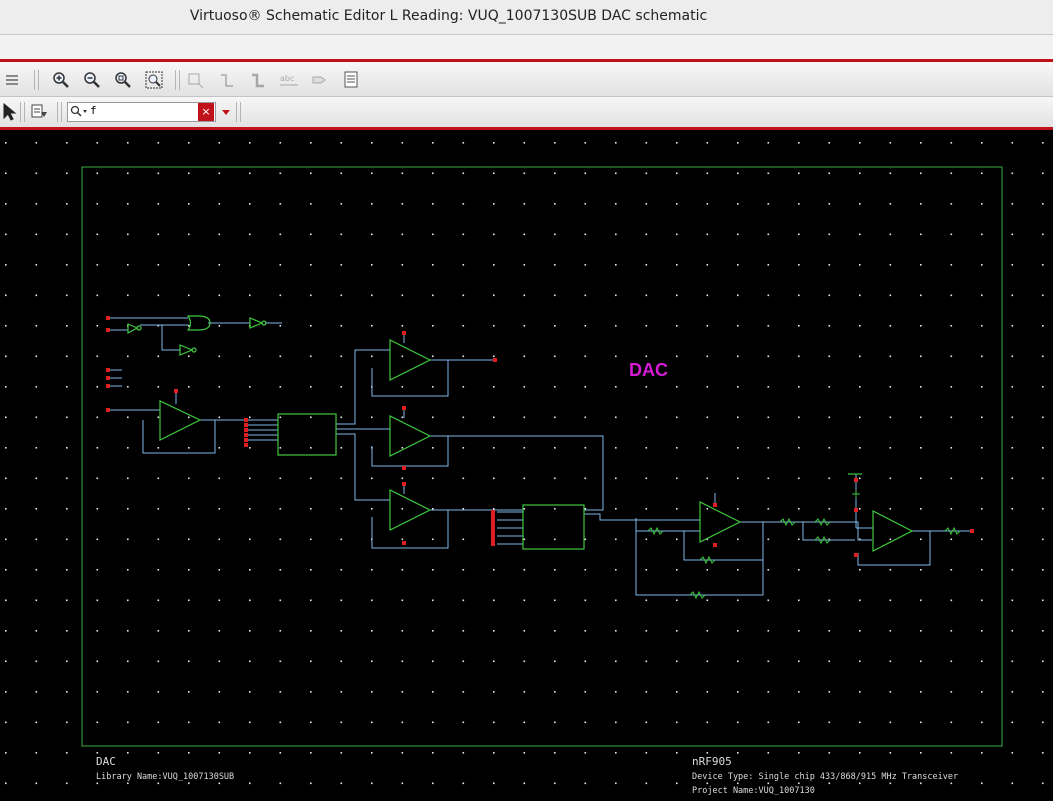 Image resolution: width=1053 pixels, height=801 pixels. Describe the element at coordinates (39, 112) in the screenshot. I see `filter-icon` at that location.